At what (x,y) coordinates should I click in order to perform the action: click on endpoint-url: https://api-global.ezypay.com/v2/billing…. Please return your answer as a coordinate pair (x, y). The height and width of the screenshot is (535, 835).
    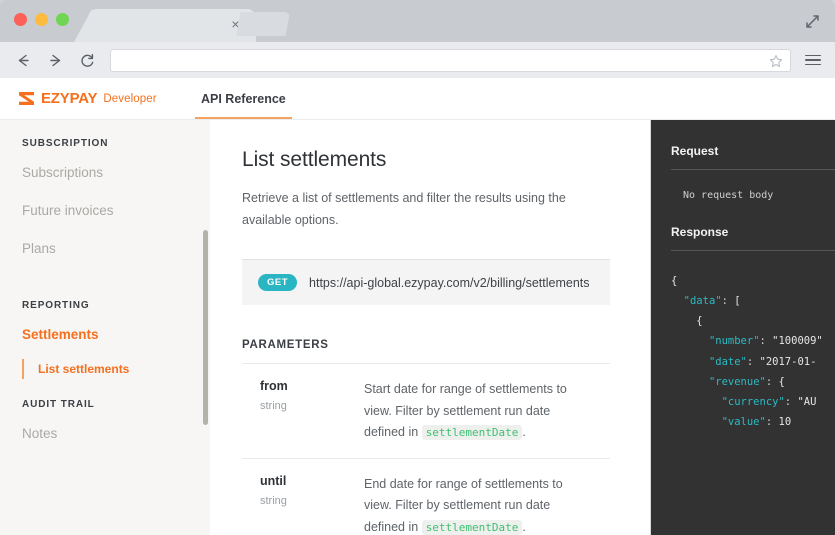
    Looking at the image, I should click on (449, 282).